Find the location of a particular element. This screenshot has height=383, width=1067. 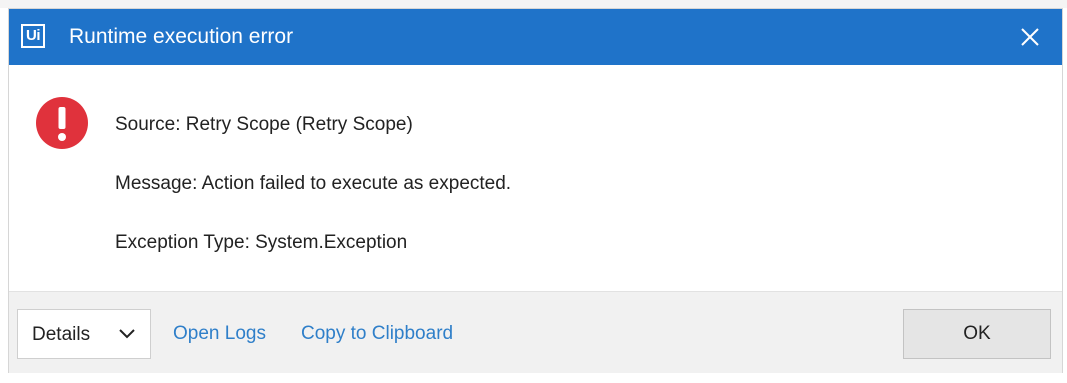

background-window is located at coordinates (533, 4).